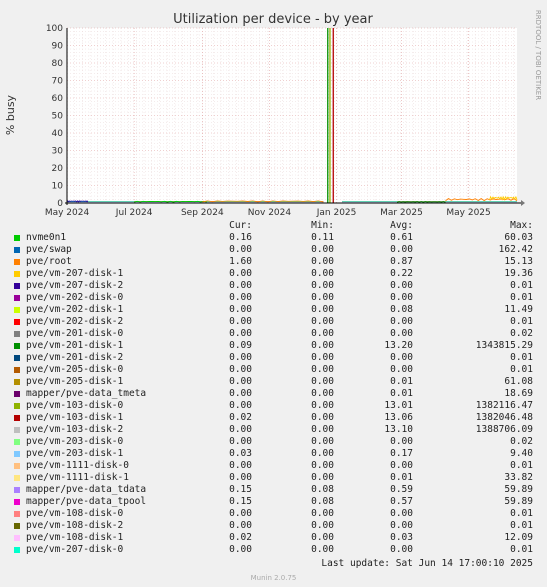 The height and width of the screenshot is (587, 547). I want to click on legend-avg: 13.01, so click(398, 405).